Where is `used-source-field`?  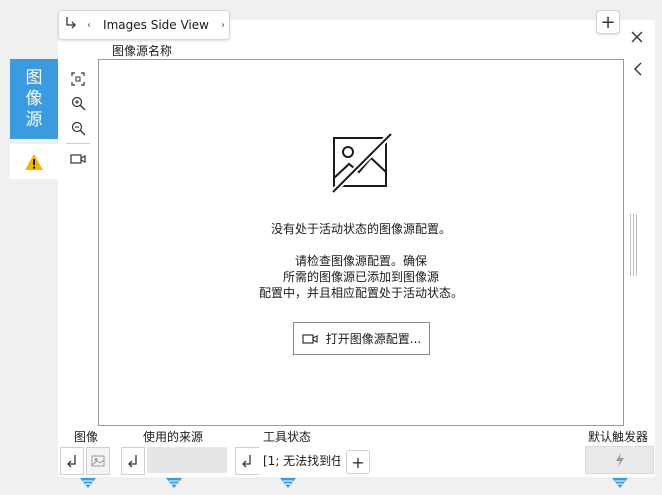 used-source-field is located at coordinates (187, 460).